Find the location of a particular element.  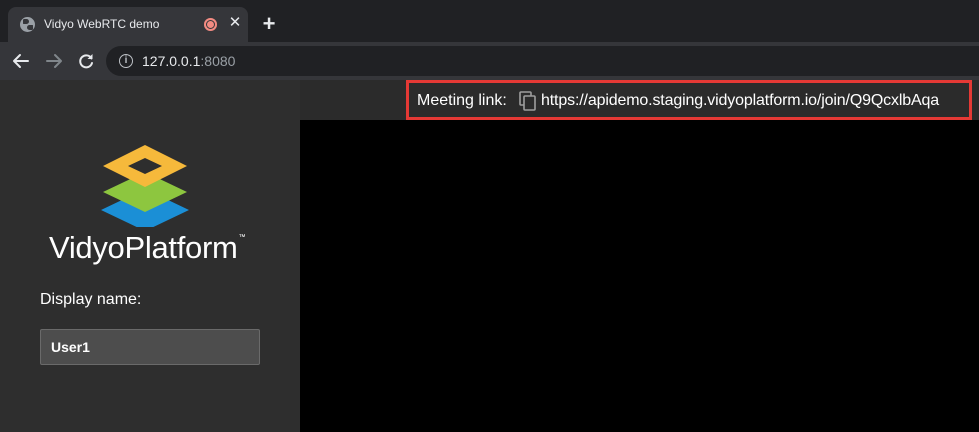

address-bar: i 127.0.0.1:8080 is located at coordinates (542, 61).